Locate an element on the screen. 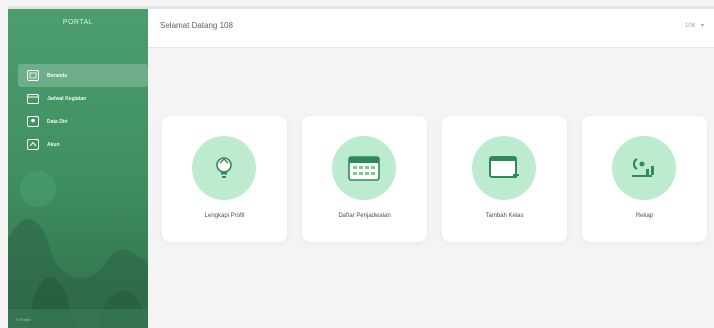 This screenshot has width=714, height=328. window-add-icon is located at coordinates (504, 167).